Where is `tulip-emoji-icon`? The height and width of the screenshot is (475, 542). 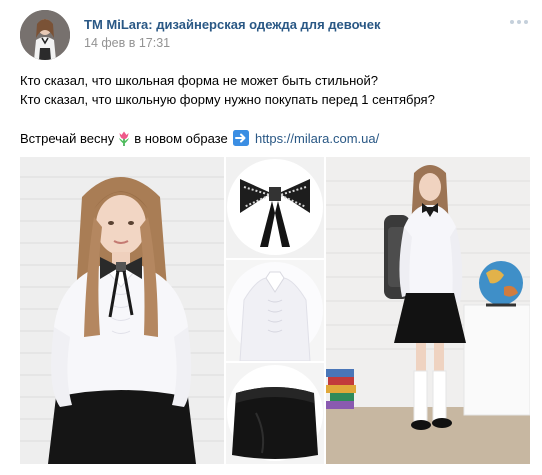
tulip-emoji-icon is located at coordinates (124, 138).